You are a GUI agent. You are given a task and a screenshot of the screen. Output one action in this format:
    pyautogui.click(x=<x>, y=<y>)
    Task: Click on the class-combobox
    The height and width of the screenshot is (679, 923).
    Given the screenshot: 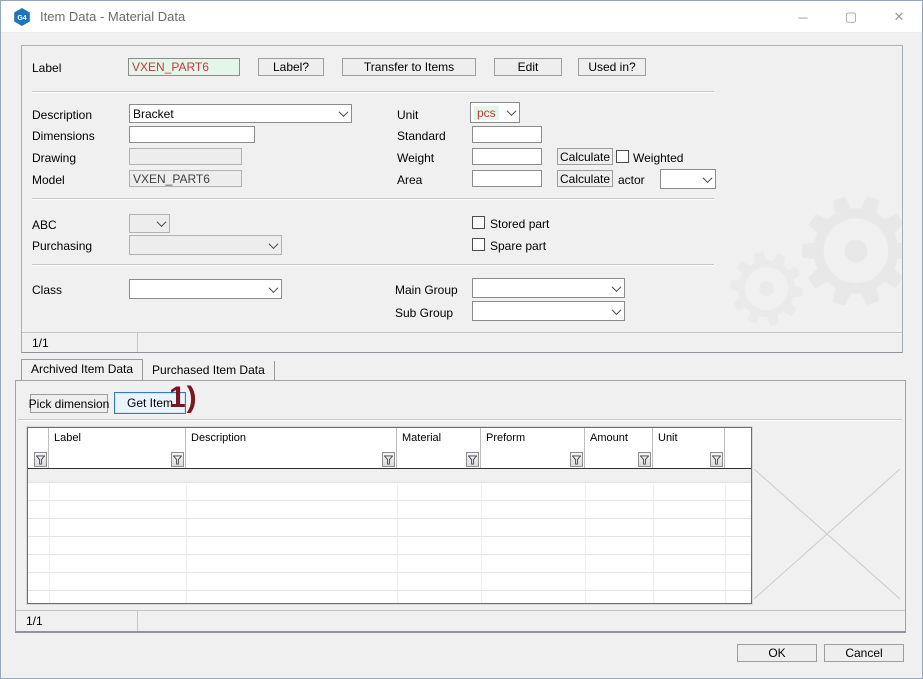 What is the action you would take?
    pyautogui.click(x=205, y=289)
    